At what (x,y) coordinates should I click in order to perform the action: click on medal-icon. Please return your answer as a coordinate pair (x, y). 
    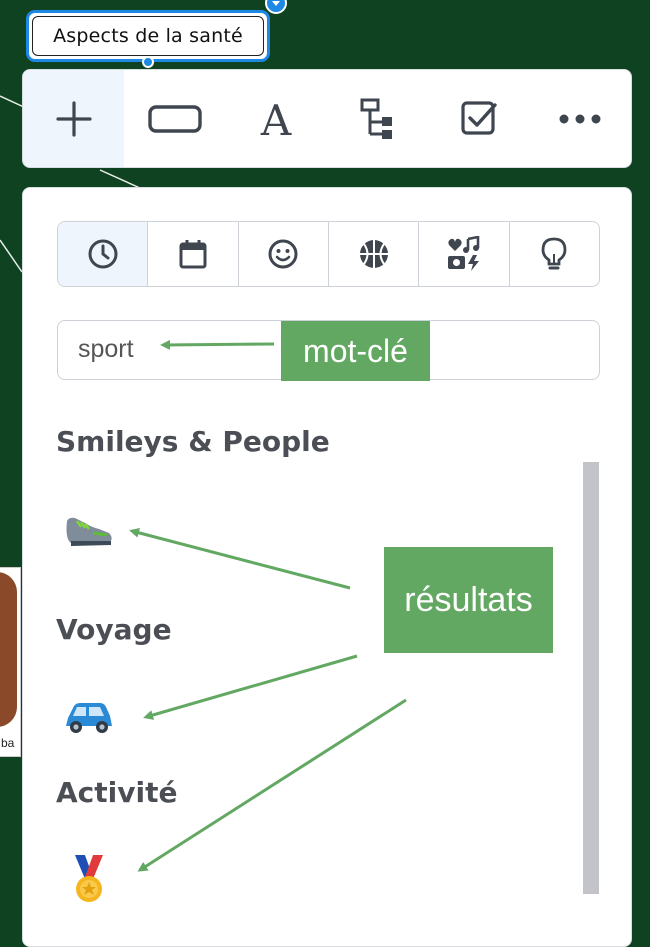
    Looking at the image, I should click on (89, 878).